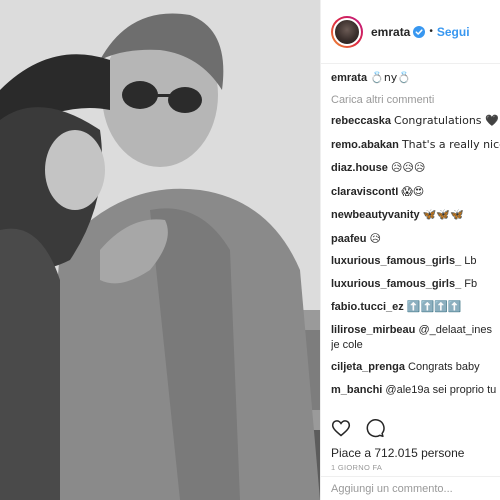  I want to click on load-more-comments-button: Carica altri commenti, so click(415, 100).